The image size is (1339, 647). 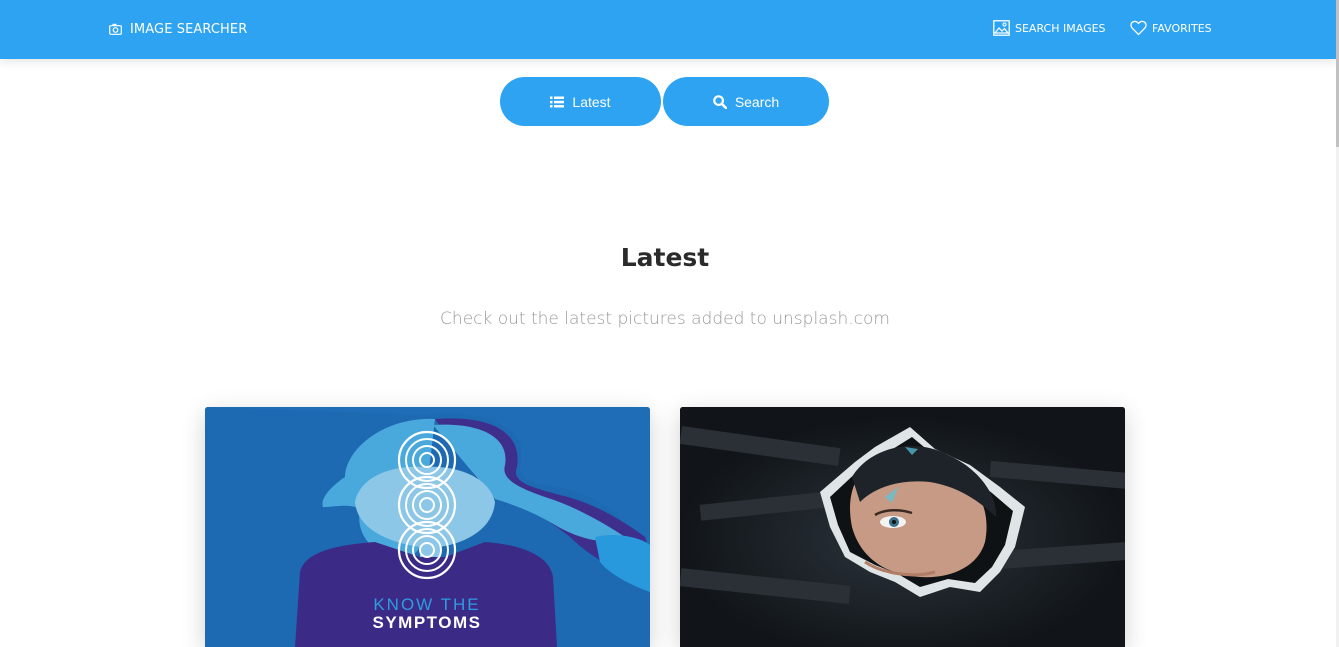 I want to click on search-icon, so click(x=720, y=101).